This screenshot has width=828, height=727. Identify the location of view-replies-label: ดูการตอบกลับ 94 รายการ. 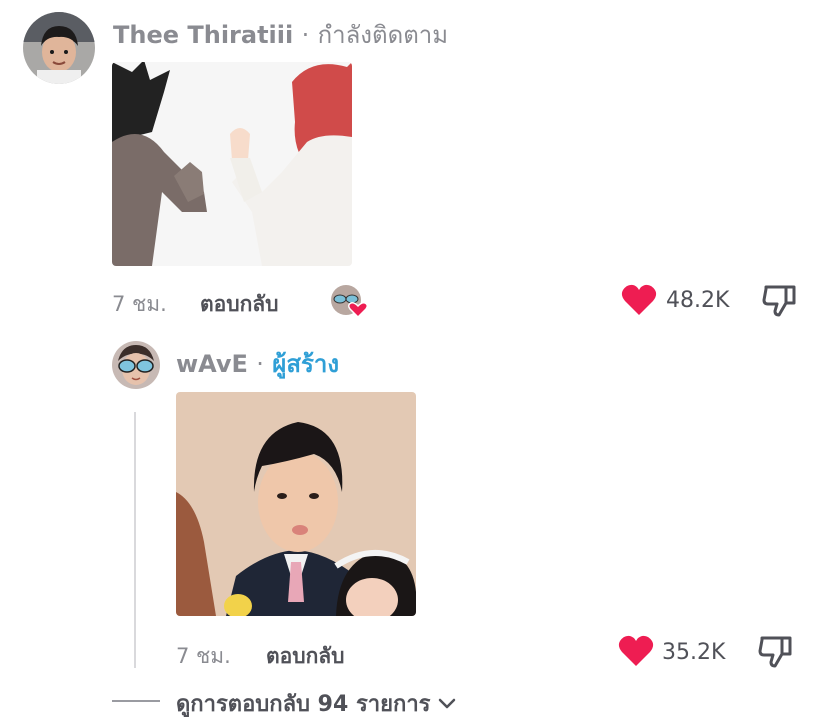
(303, 704).